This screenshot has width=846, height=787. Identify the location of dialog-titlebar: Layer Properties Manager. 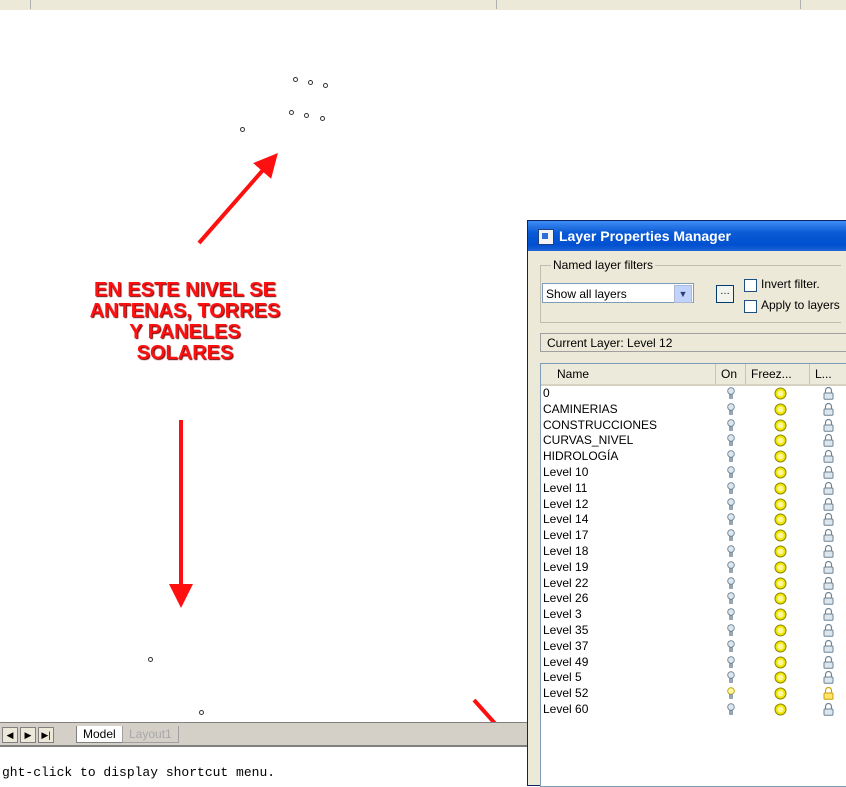
(687, 236).